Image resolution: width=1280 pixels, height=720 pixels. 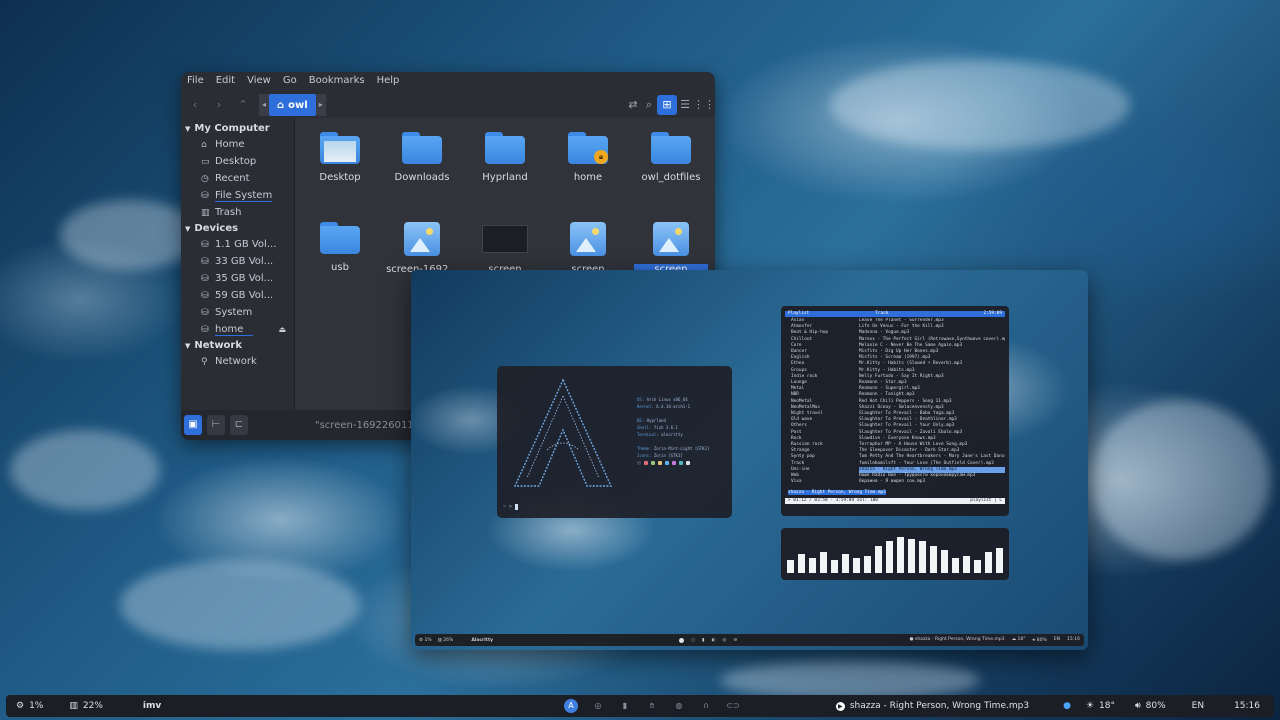 What do you see at coordinates (243, 105) in the screenshot?
I see `up-icon: ⌃` at bounding box center [243, 105].